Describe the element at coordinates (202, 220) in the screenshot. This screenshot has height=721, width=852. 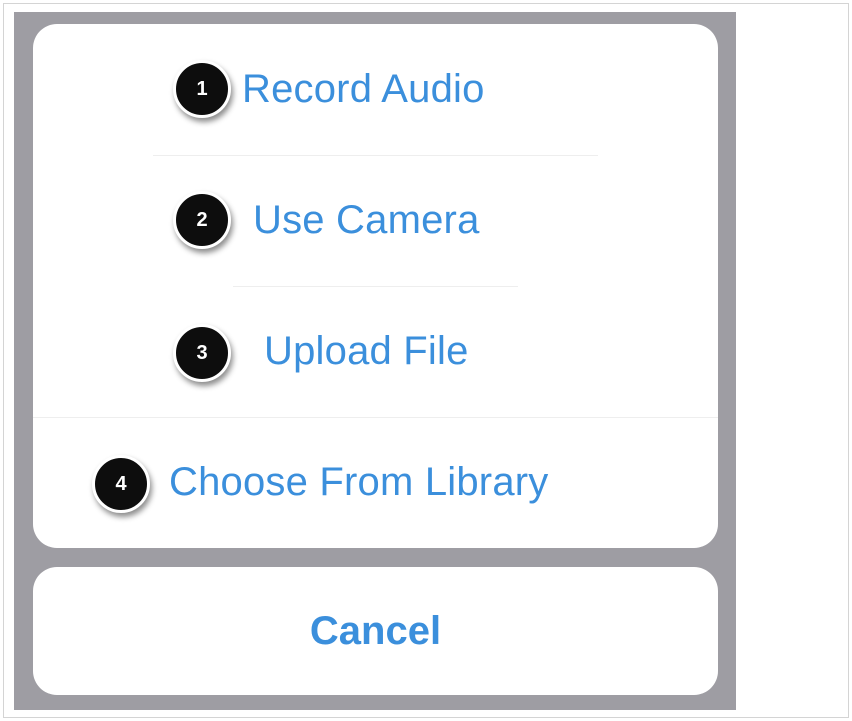
I see `callout-badge-2: 2` at that location.